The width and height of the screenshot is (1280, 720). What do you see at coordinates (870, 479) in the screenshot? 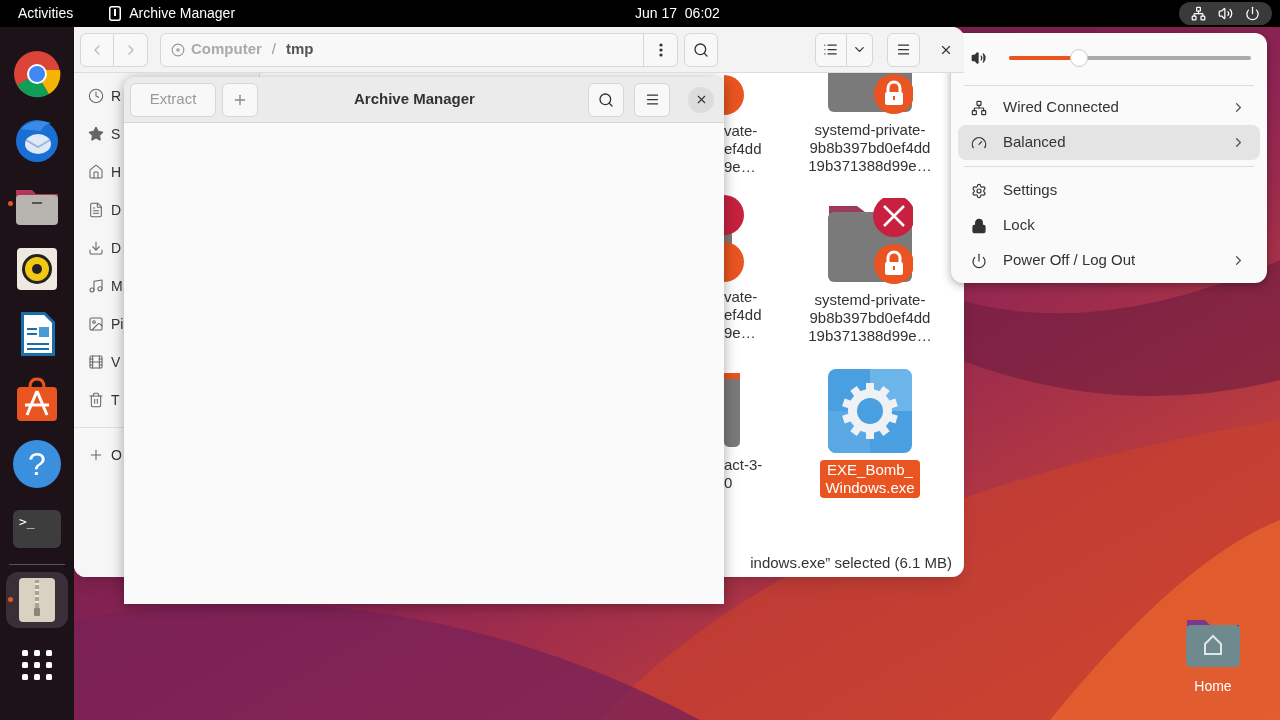
I see `file-name: EXE_Bomb_ Windows.exe` at bounding box center [870, 479].